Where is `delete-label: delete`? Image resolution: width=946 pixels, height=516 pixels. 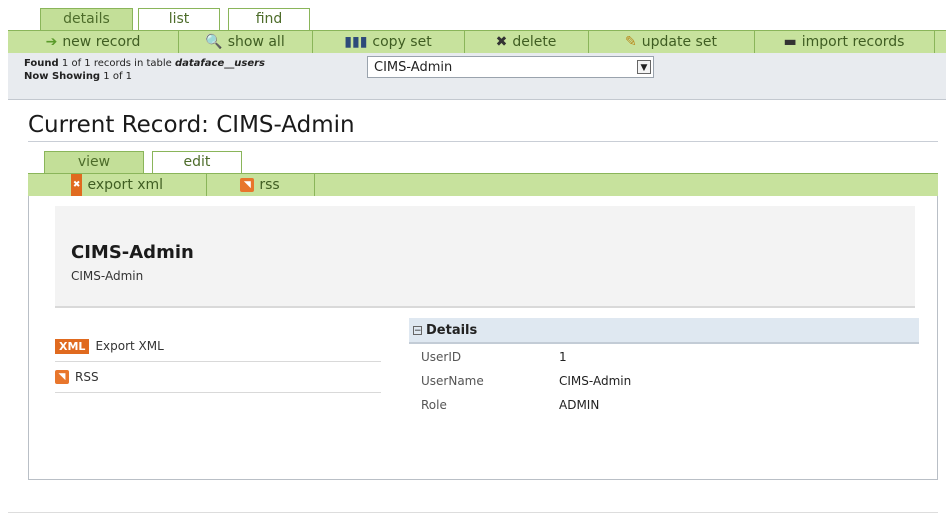
delete-label: delete is located at coordinates (534, 42).